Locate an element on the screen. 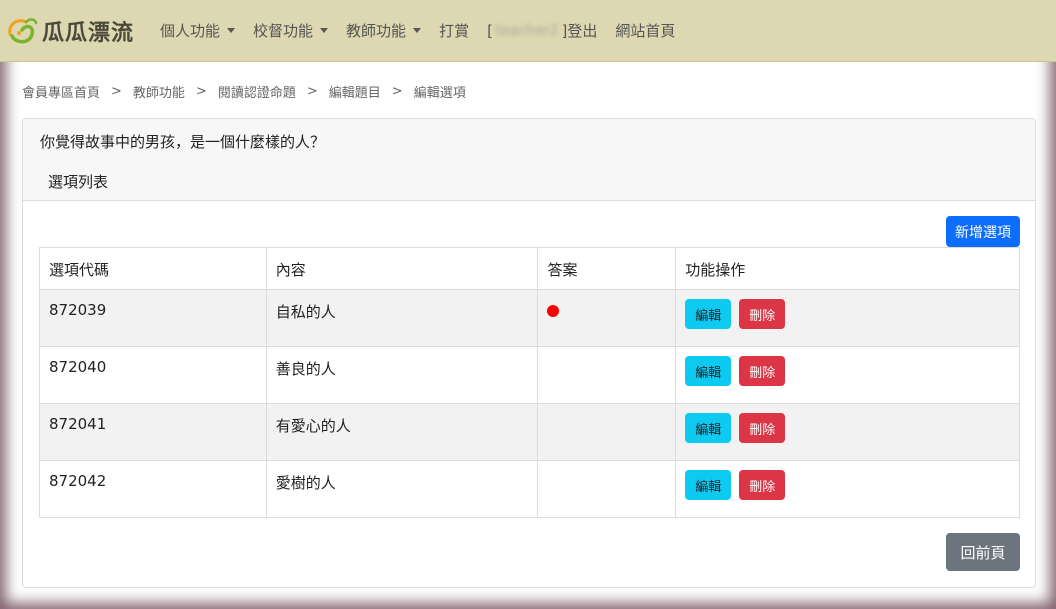 Image resolution: width=1056 pixels, height=609 pixels. table-row: 872040 善良的人 編輯 刪除 is located at coordinates (529, 375).